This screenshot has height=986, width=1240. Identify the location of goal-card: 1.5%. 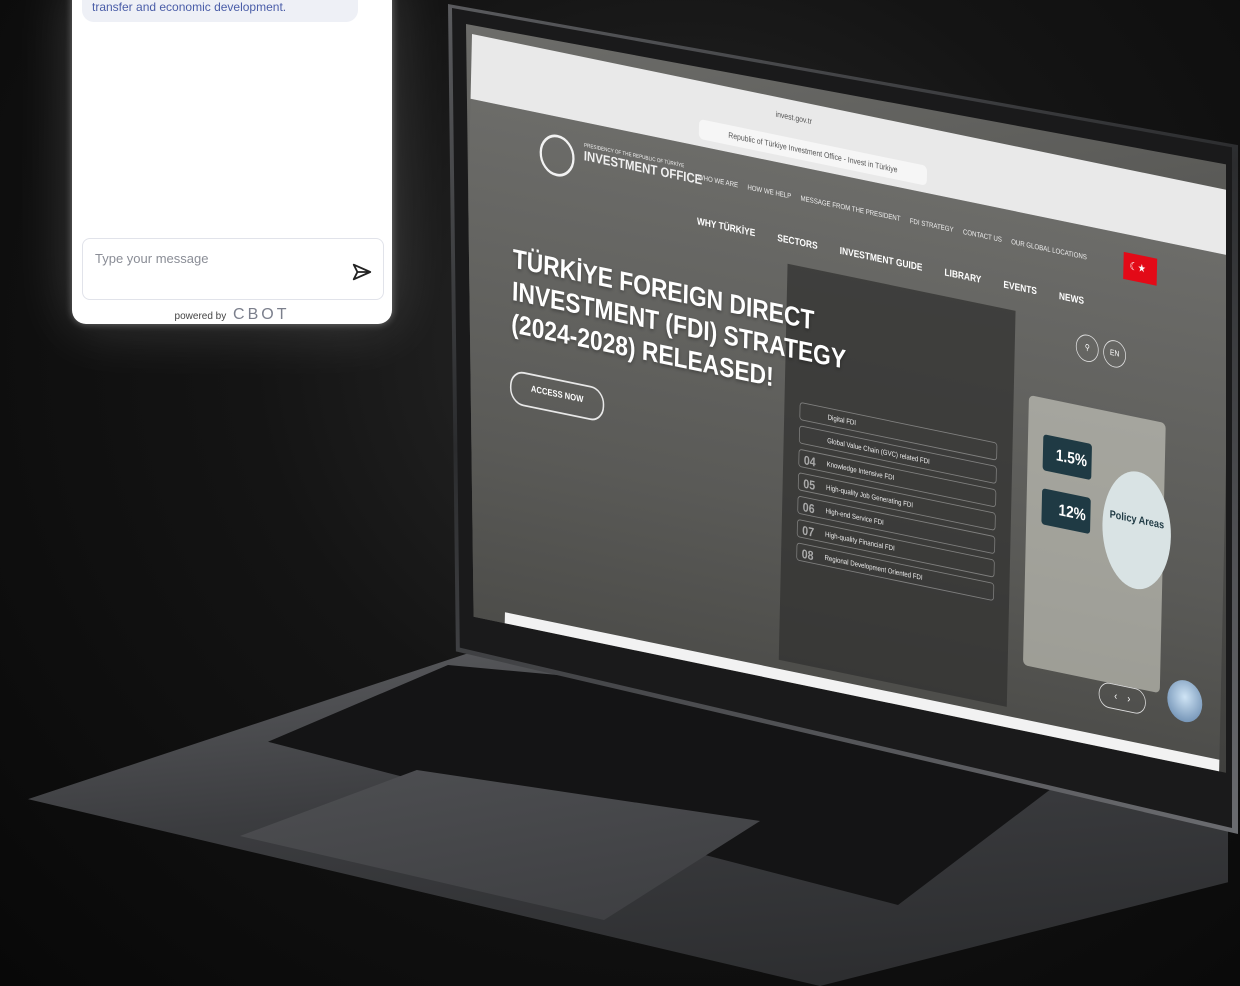
(1067, 457).